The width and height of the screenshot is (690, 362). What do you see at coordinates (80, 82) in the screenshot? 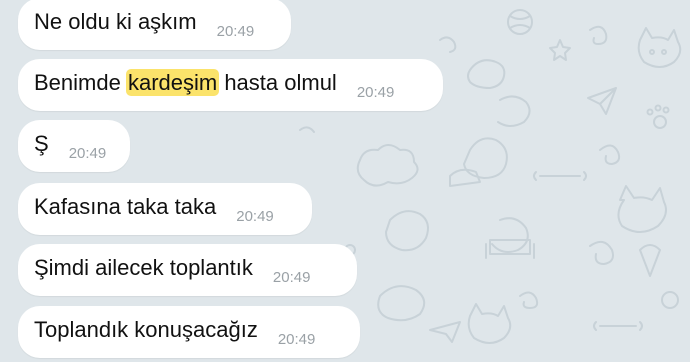
I see `message-text-before: Benimde` at bounding box center [80, 82].